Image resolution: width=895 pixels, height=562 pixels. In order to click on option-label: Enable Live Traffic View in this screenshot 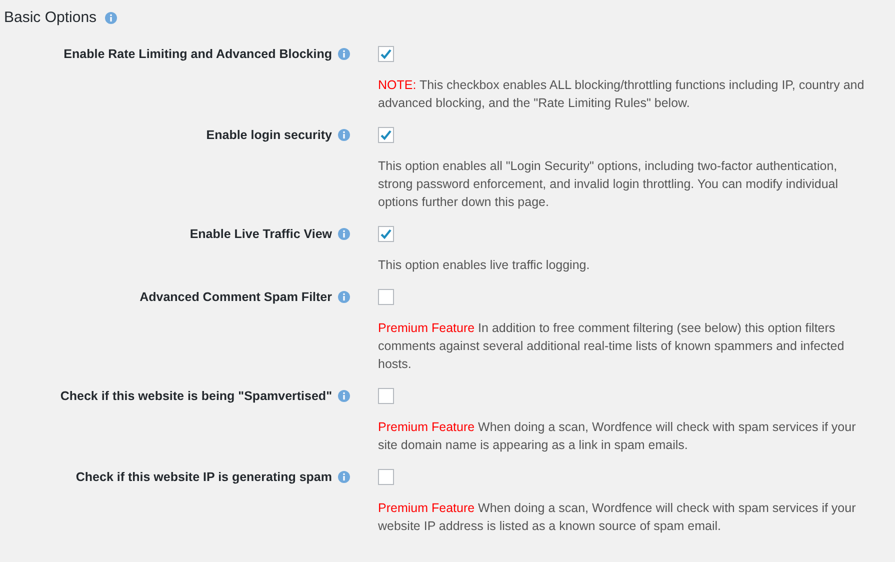, I will do `click(261, 234)`.